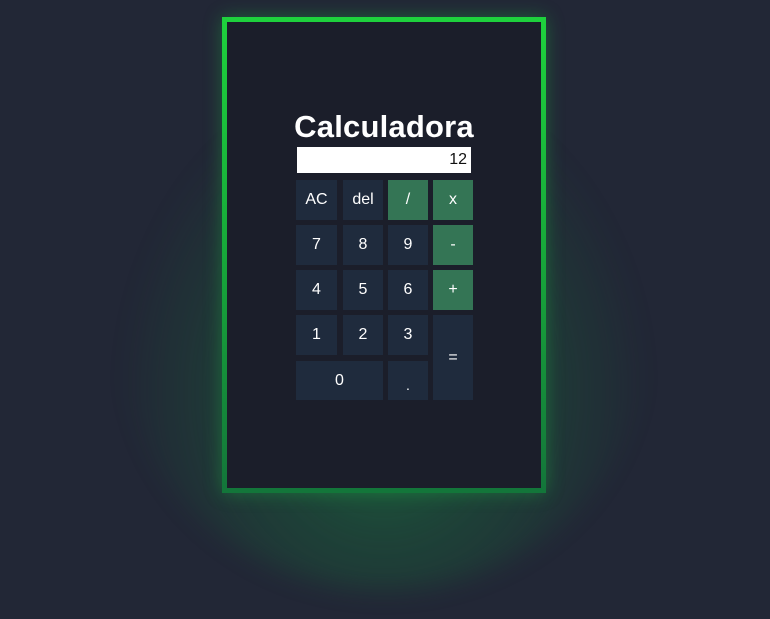 The height and width of the screenshot is (619, 770). Describe the element at coordinates (408, 245) in the screenshot. I see `digit-9-button: 9` at that location.